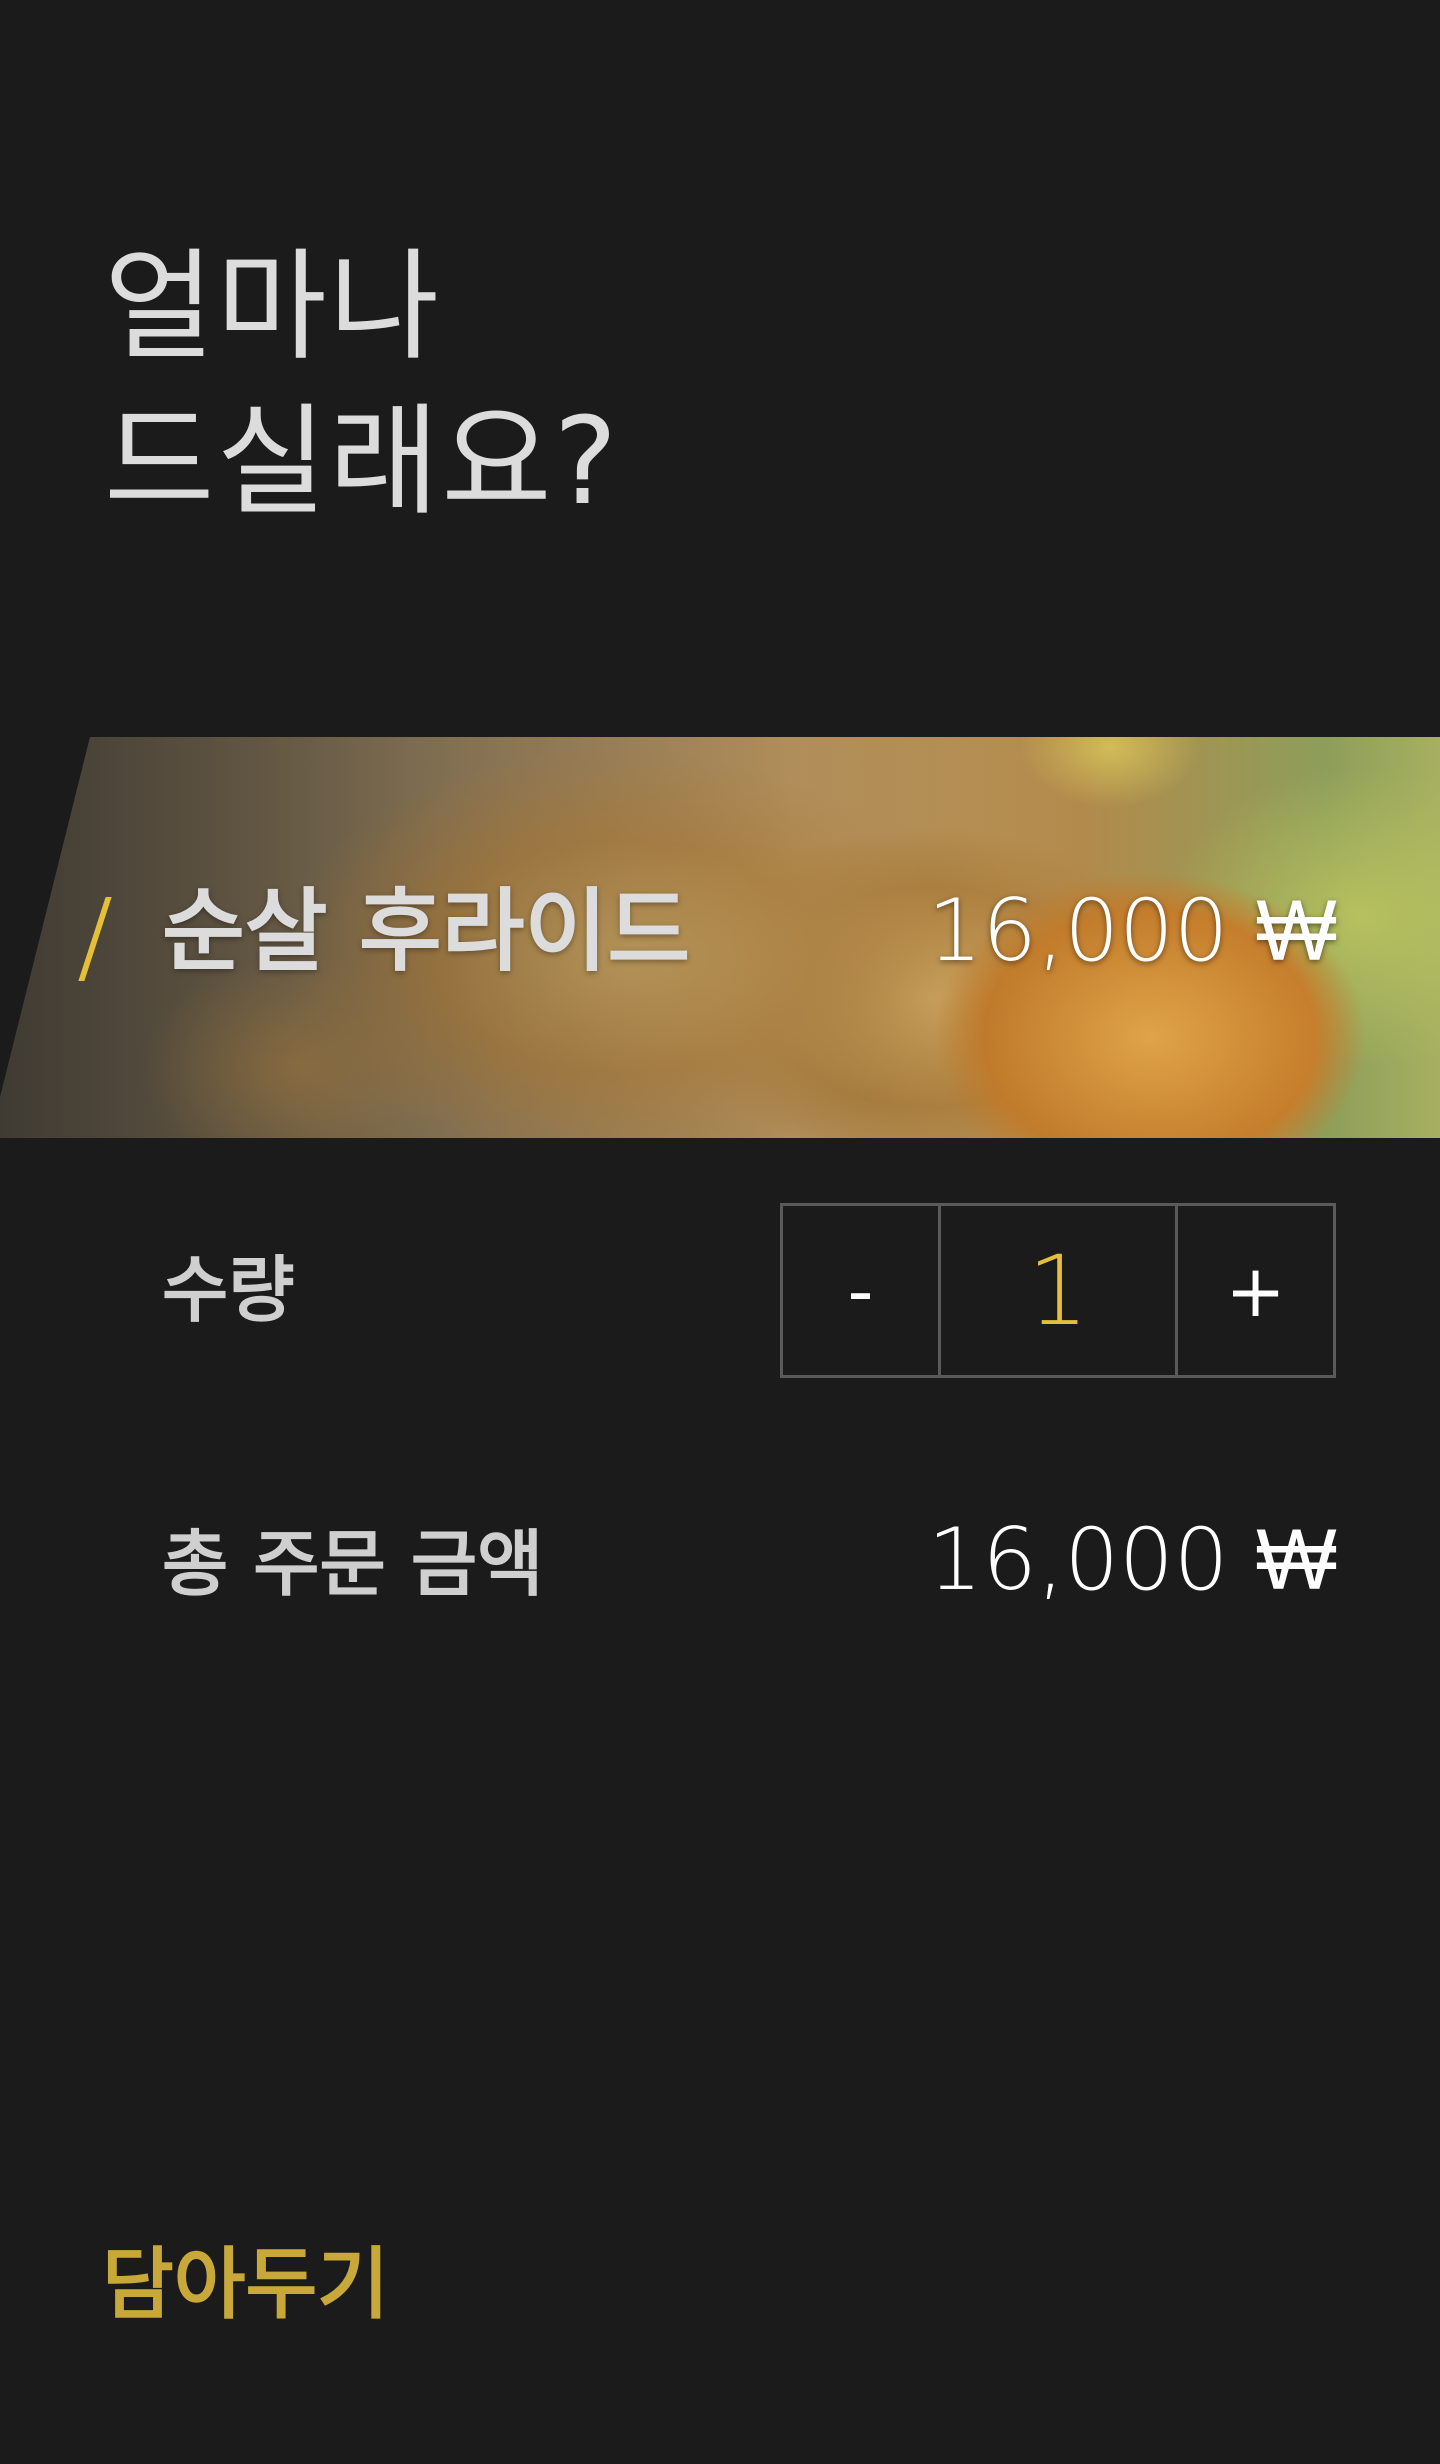  What do you see at coordinates (228, 1290) in the screenshot?
I see `quantity-label: 수량` at bounding box center [228, 1290].